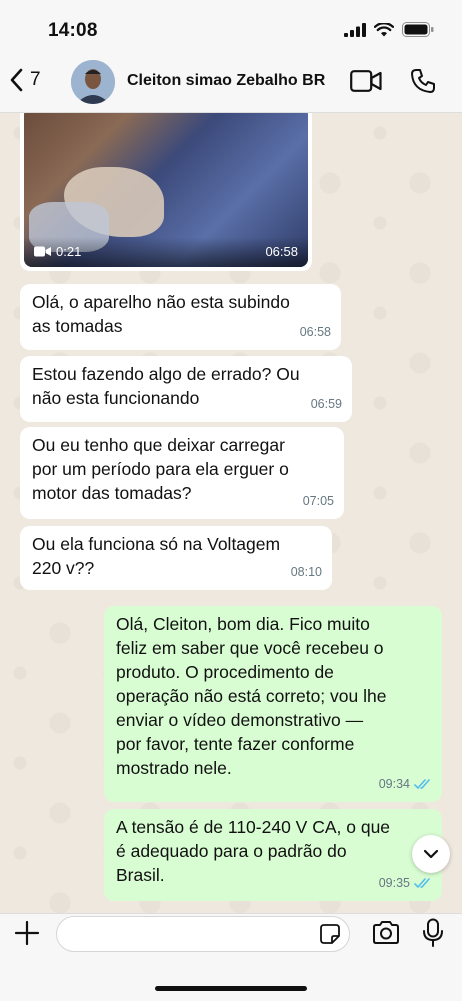 This screenshot has width=462, height=1001. I want to click on message-time: 06:58, so click(315, 332).